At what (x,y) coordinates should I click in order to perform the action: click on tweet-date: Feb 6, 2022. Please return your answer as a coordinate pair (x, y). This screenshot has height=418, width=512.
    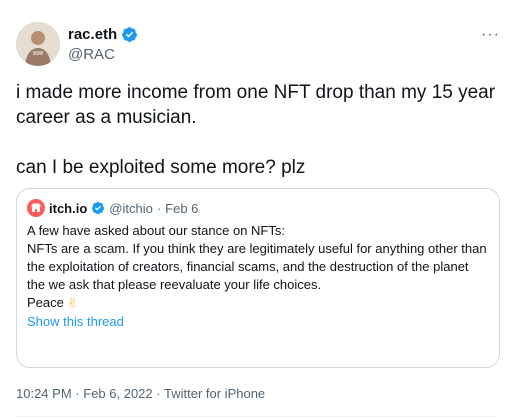
    Looking at the image, I should click on (117, 393).